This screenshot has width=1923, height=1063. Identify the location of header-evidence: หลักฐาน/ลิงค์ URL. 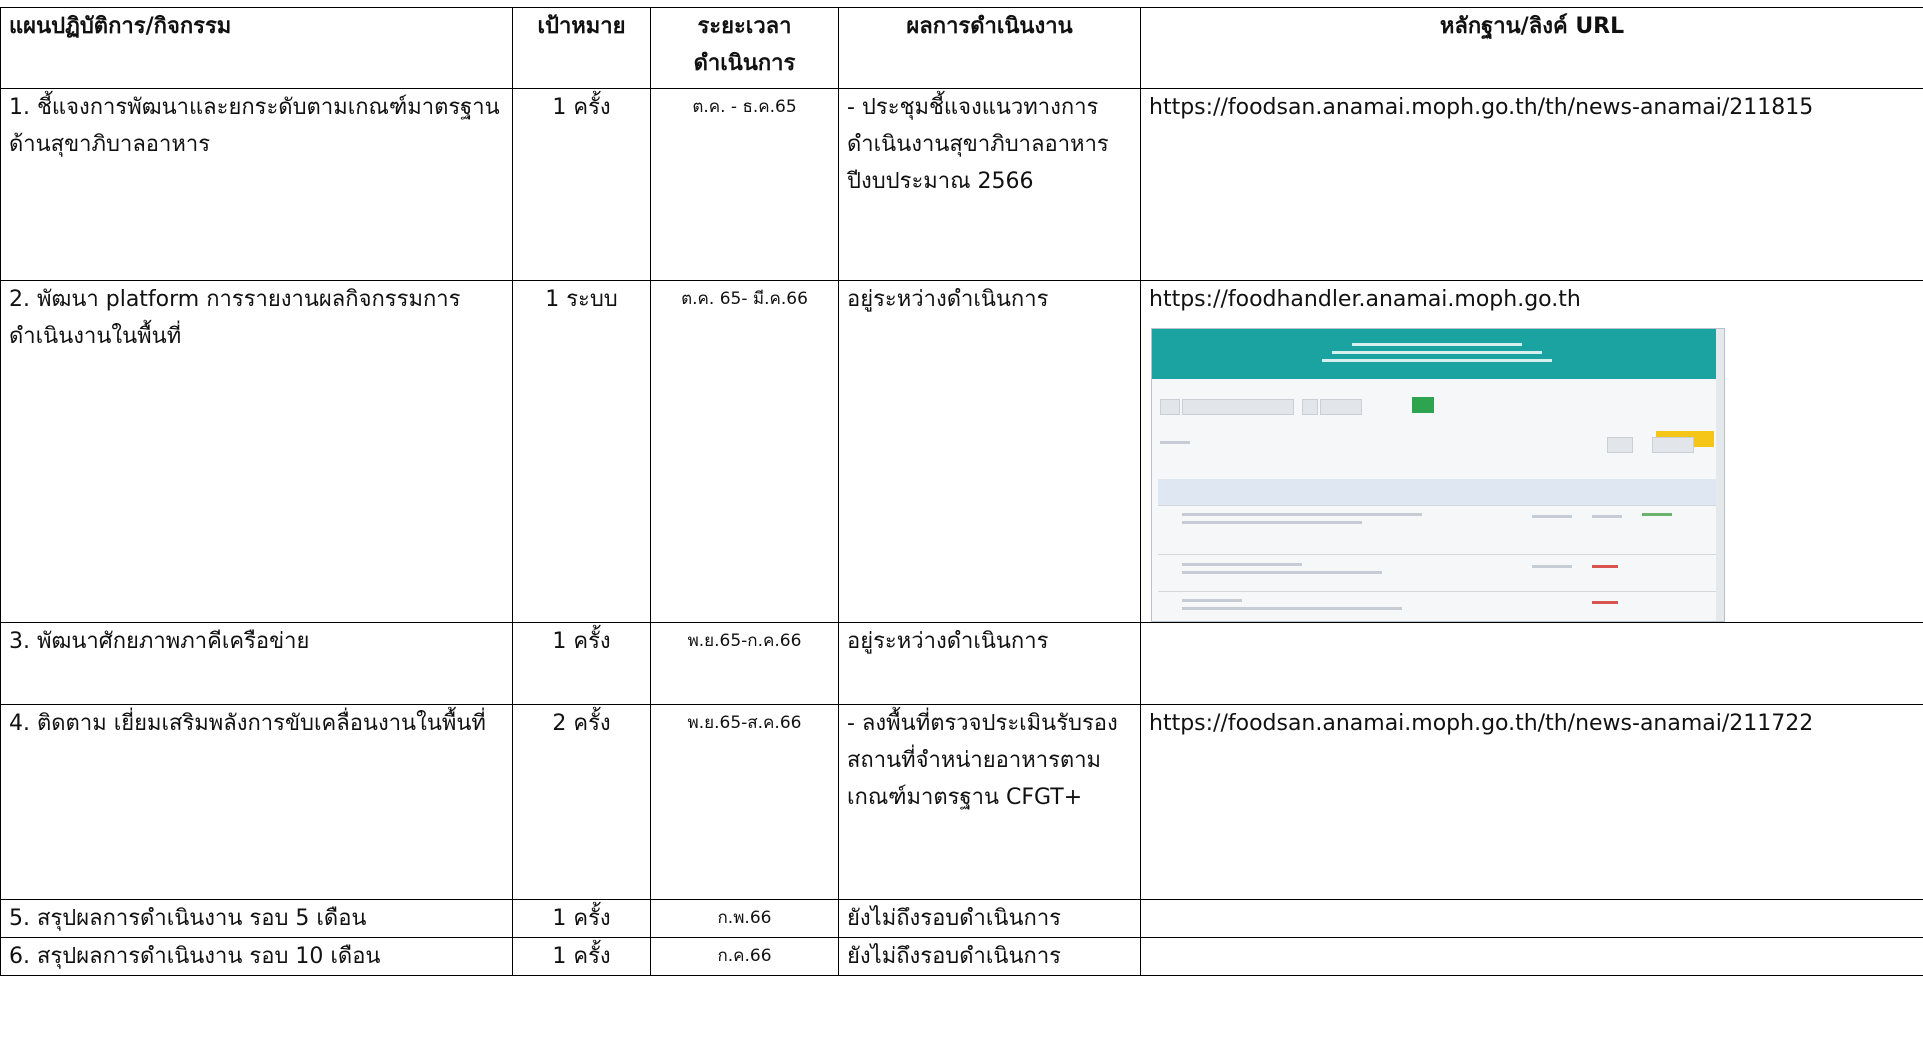
(1531, 48).